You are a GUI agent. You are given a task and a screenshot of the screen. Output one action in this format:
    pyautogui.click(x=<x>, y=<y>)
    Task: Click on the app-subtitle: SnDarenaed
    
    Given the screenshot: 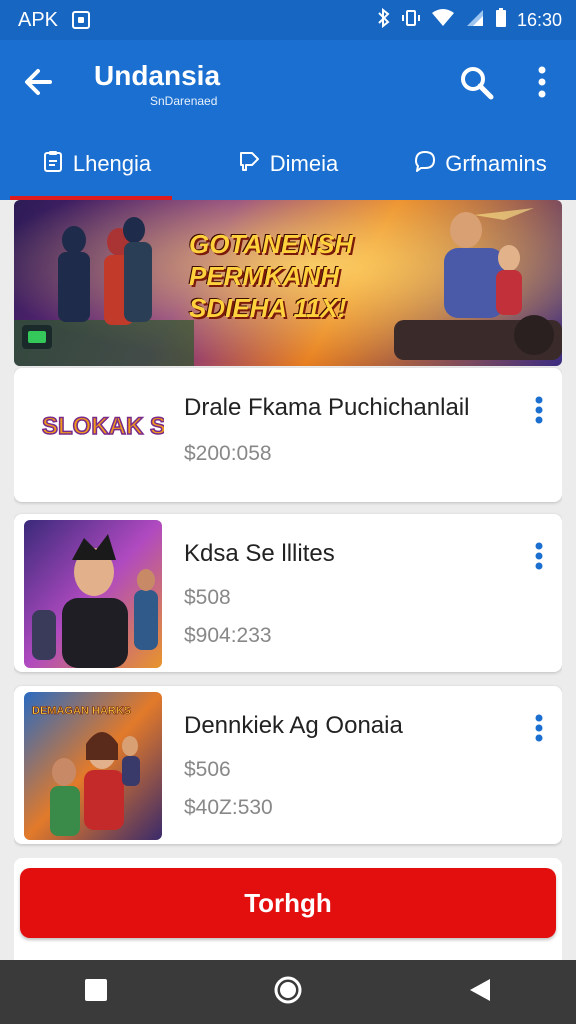 What is the action you would take?
    pyautogui.click(x=184, y=101)
    